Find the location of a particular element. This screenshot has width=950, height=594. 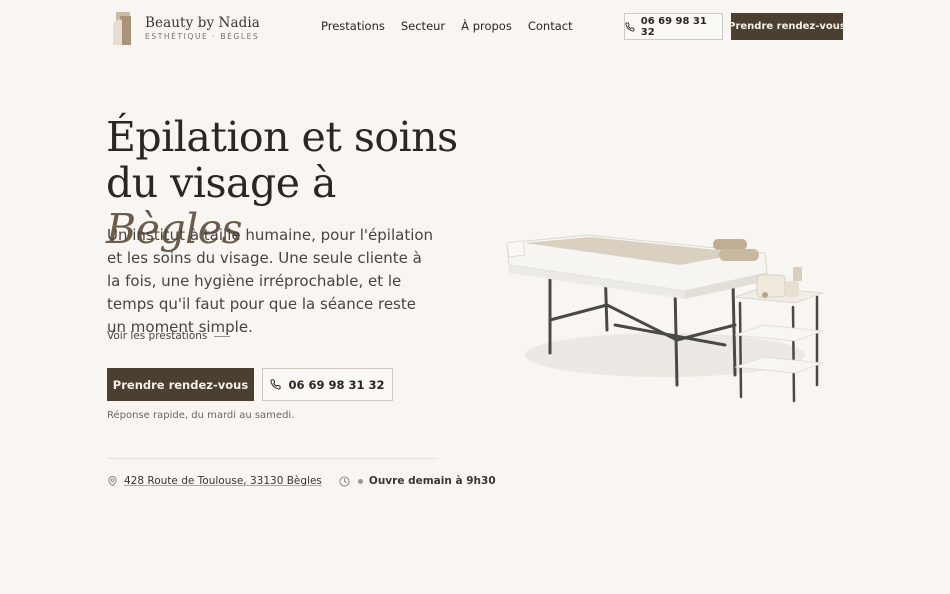

brand-logo: Beauty by Nadia ESTHÉTIQUE · BÈGLES is located at coordinates (185, 28).